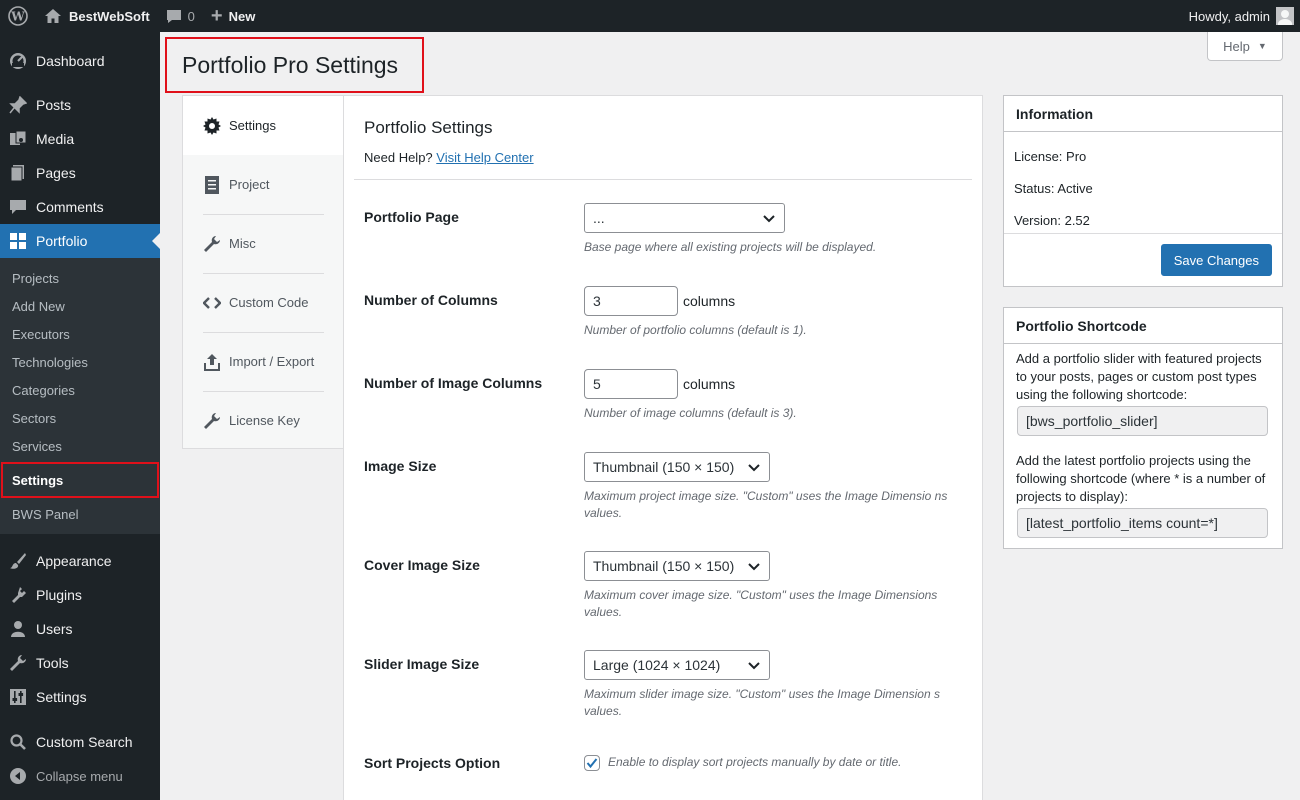 This screenshot has height=800, width=1300. I want to click on submenu-bws-panel: BWS Panel, so click(80, 514).